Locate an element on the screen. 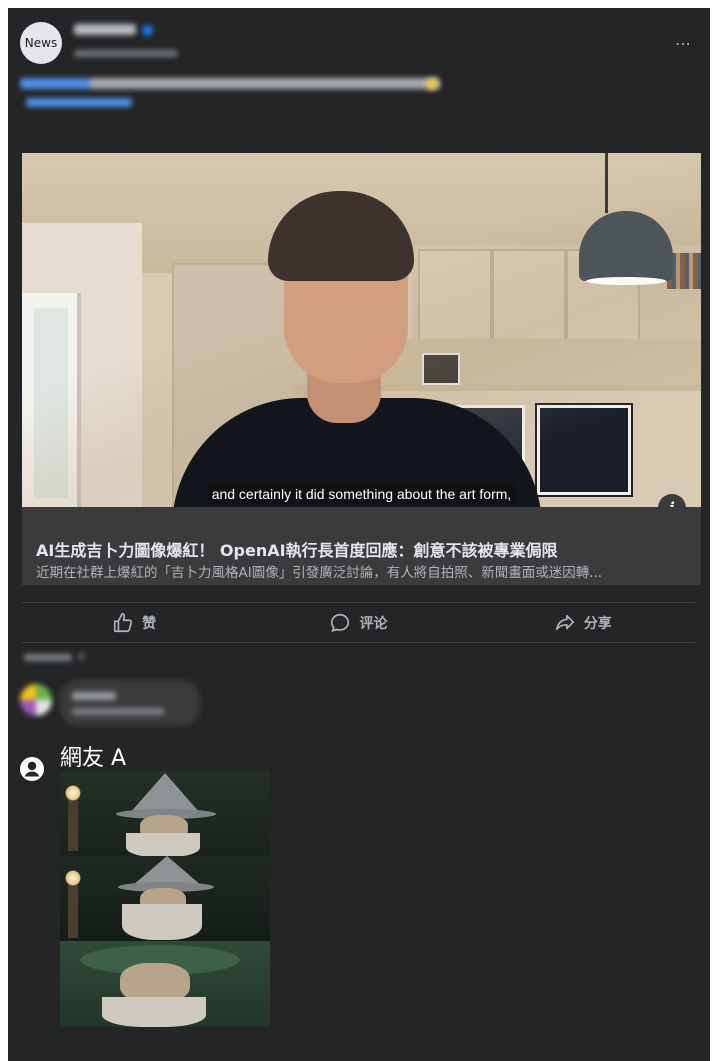  page-avatar-label: News is located at coordinates (41, 43).